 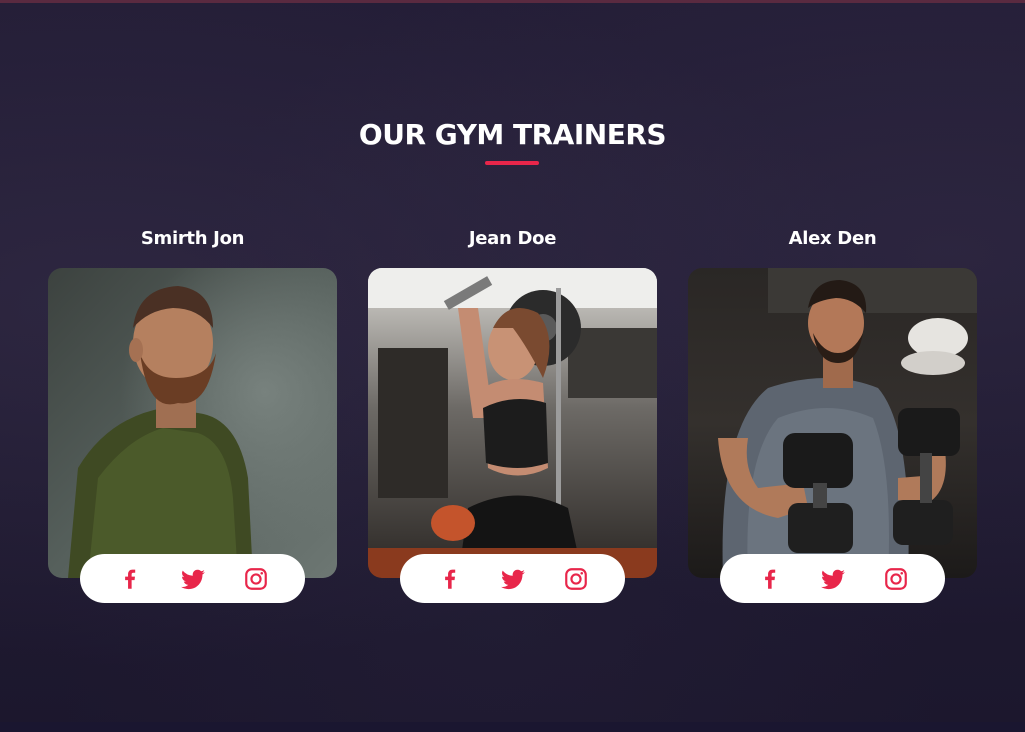 I want to click on woman-gym-photo-image, so click(x=512, y=423).